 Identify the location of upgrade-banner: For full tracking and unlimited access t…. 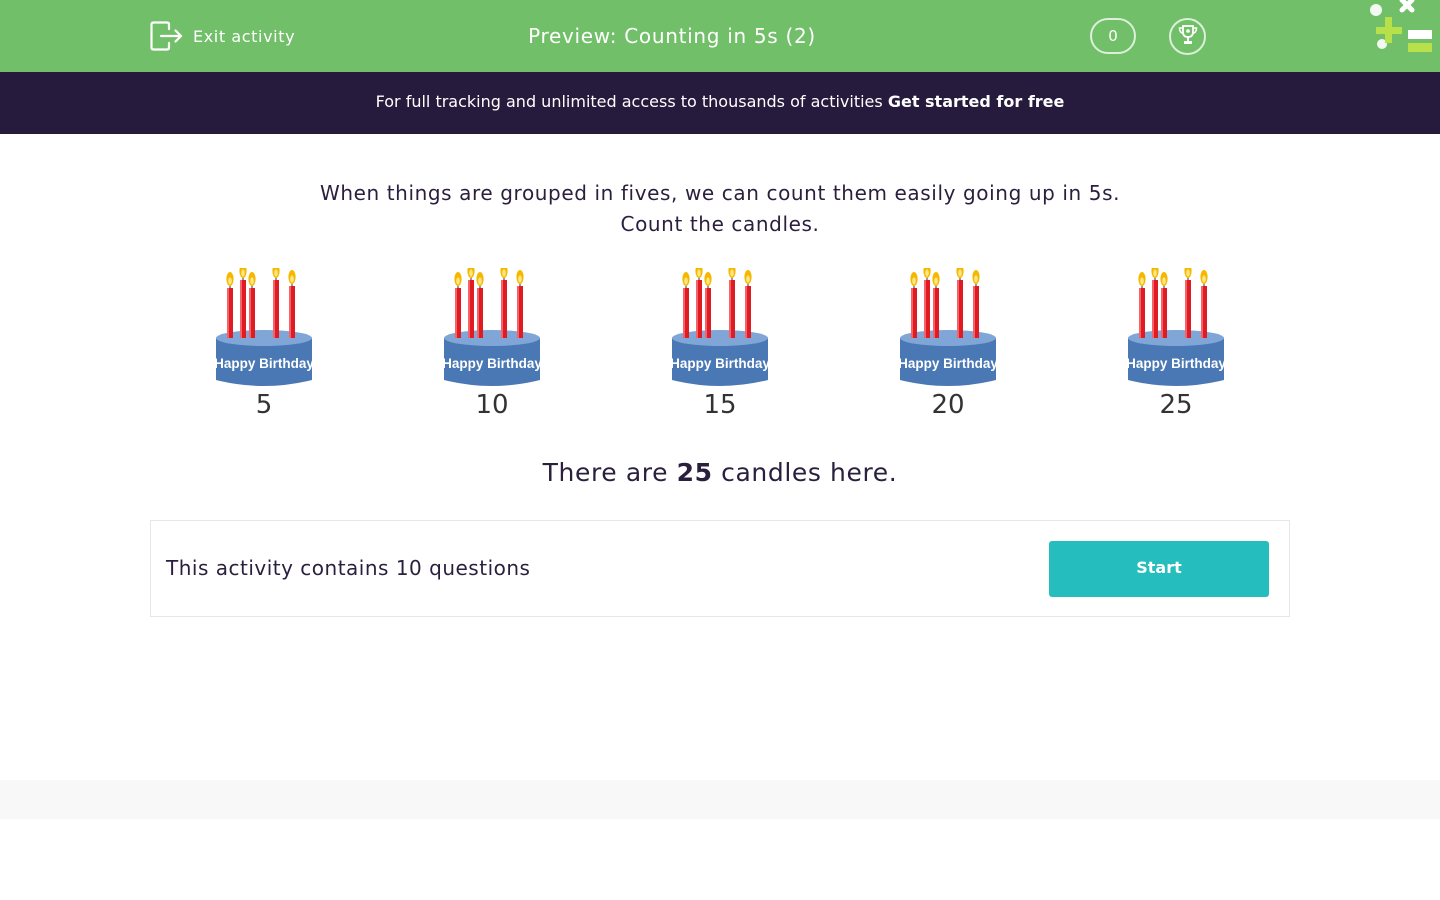
(720, 103).